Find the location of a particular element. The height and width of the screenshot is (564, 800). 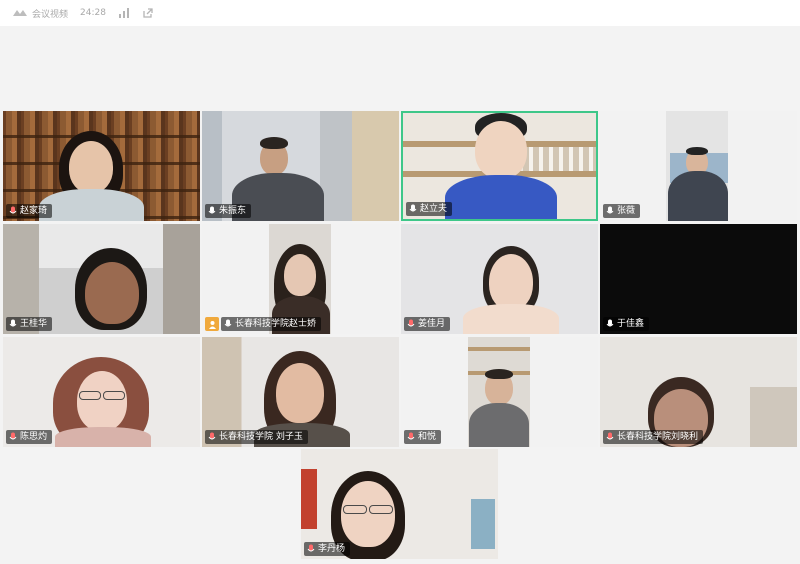

participant-name-label: 陈思灼 is located at coordinates (29, 437).